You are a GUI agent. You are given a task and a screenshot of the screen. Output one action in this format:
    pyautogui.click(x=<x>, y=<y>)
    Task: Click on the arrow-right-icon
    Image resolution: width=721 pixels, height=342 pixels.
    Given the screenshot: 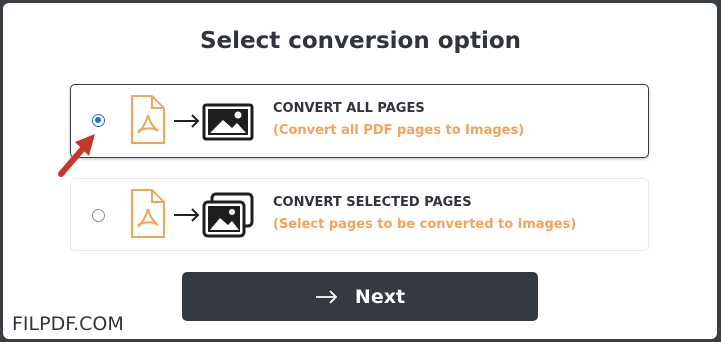 What is the action you would take?
    pyautogui.click(x=327, y=296)
    